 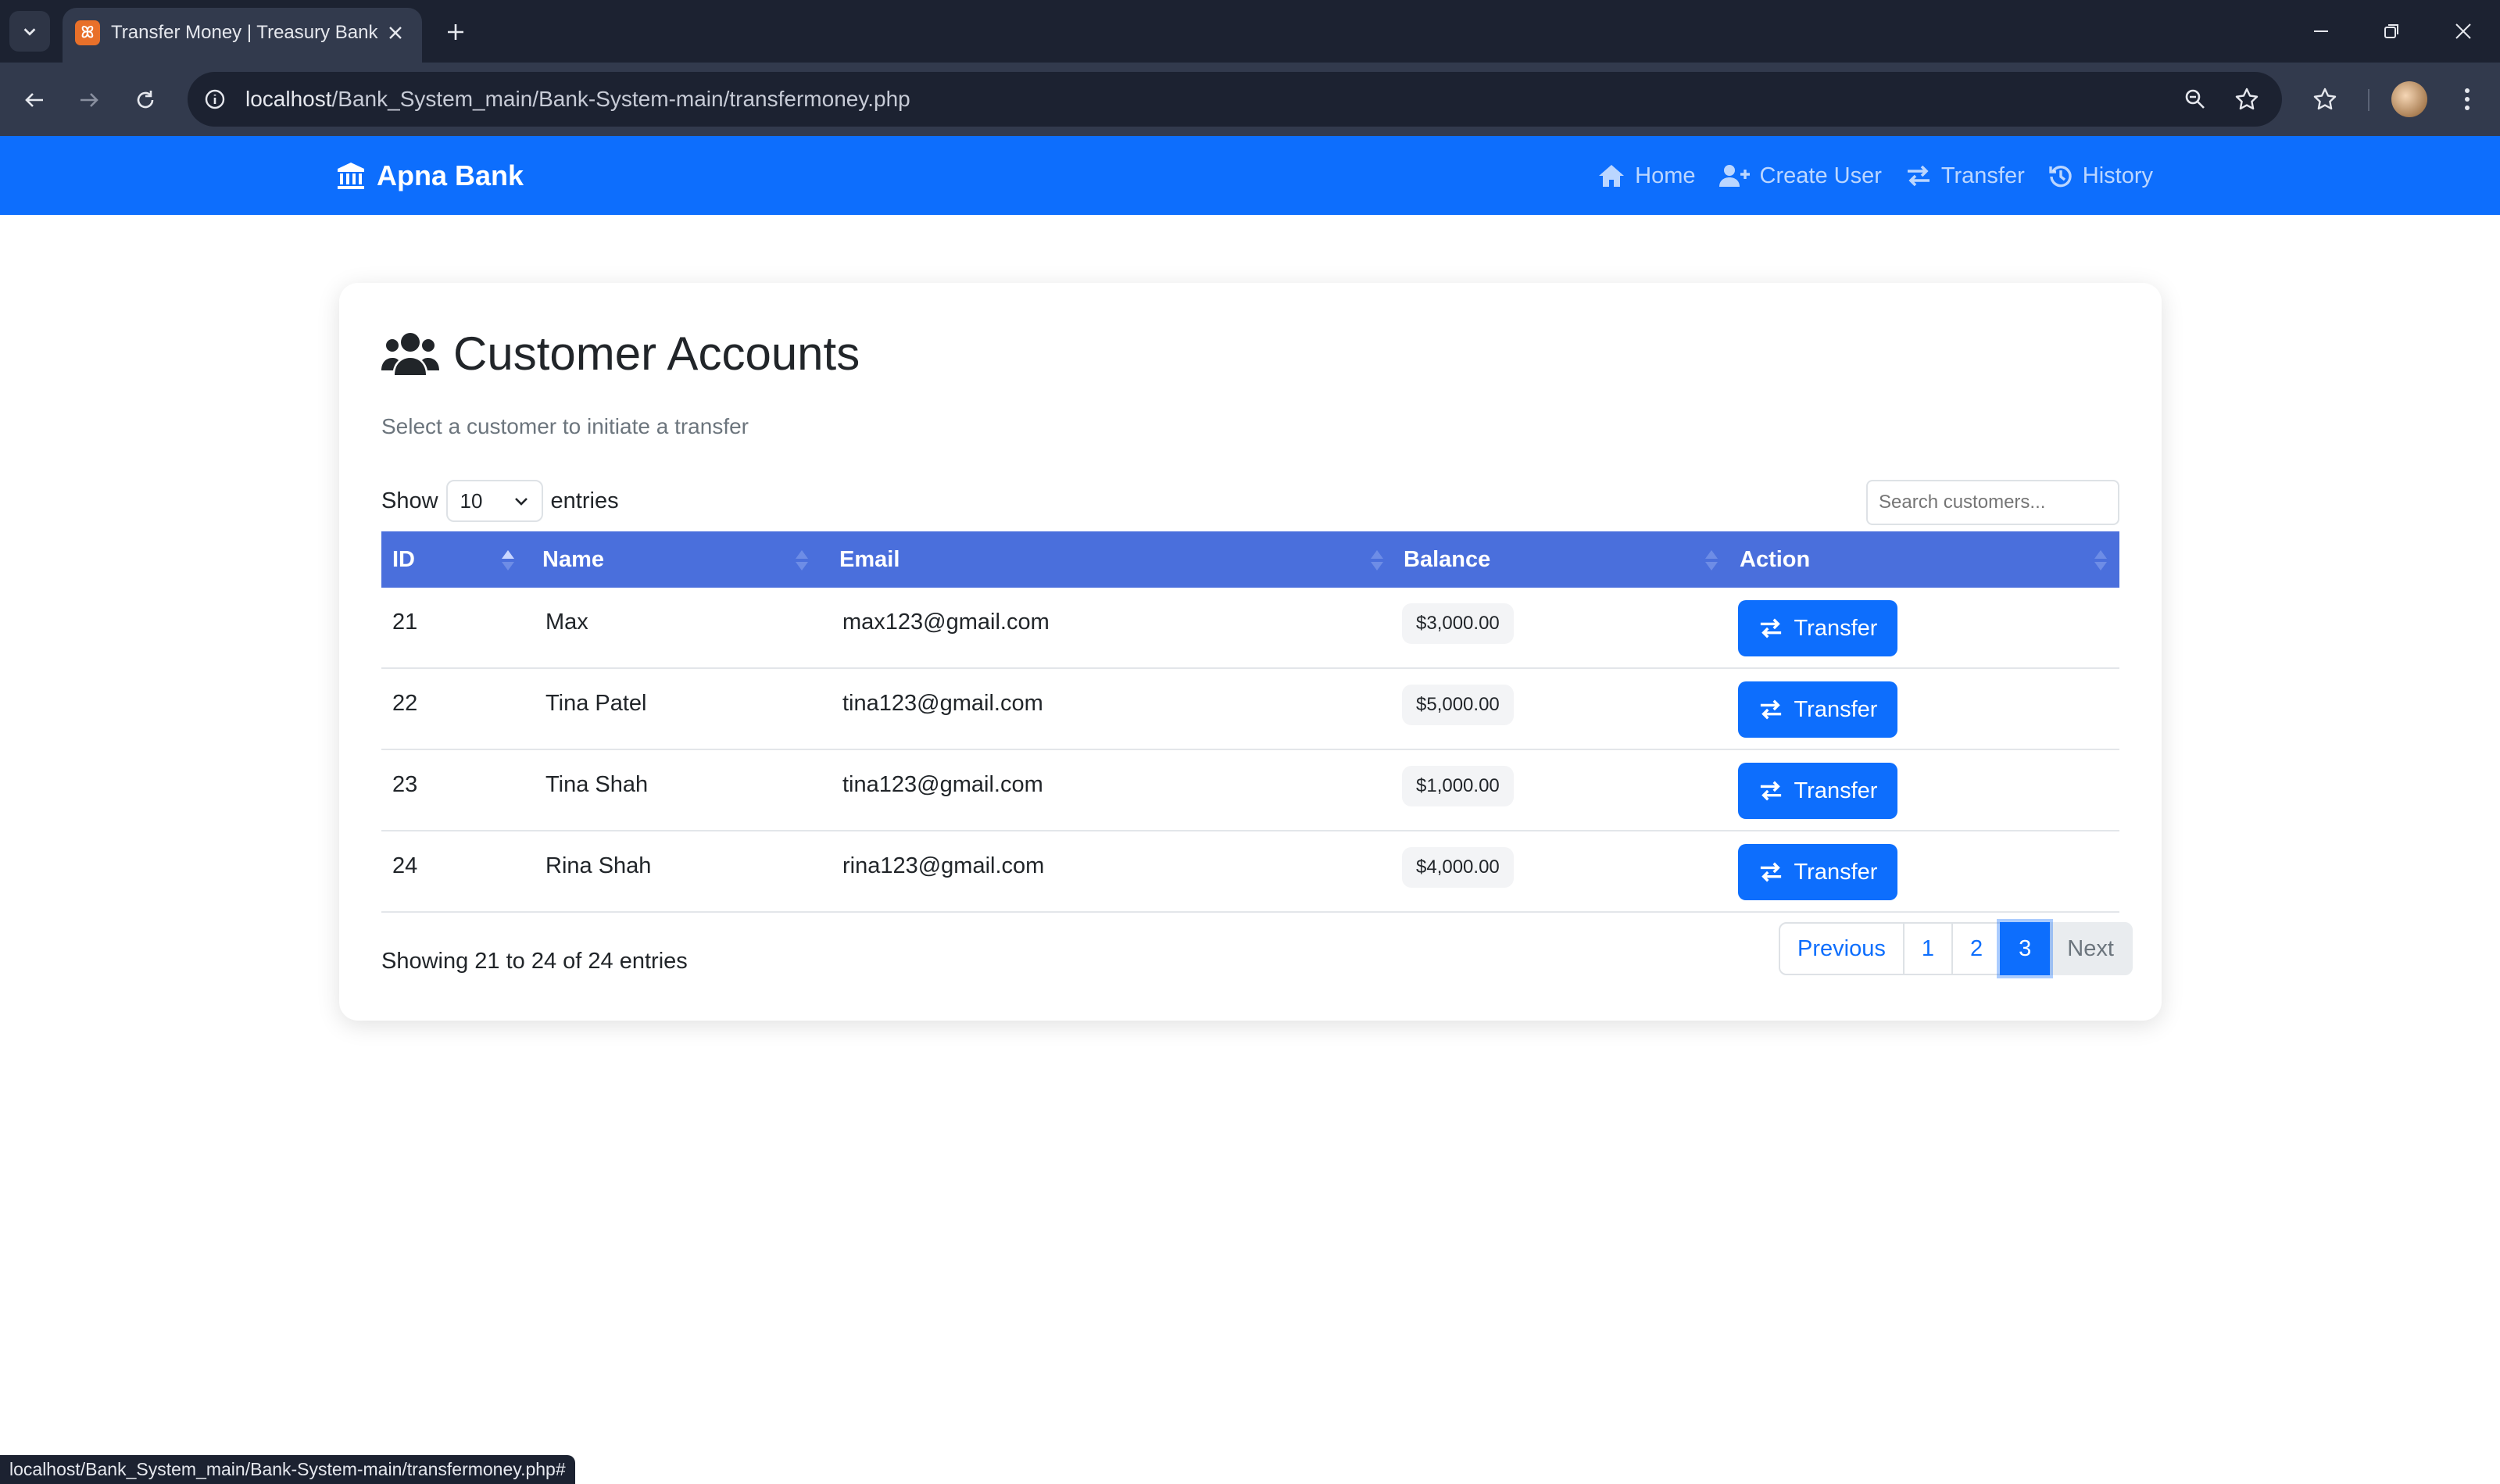 I want to click on tab-search-button, so click(x=30, y=31).